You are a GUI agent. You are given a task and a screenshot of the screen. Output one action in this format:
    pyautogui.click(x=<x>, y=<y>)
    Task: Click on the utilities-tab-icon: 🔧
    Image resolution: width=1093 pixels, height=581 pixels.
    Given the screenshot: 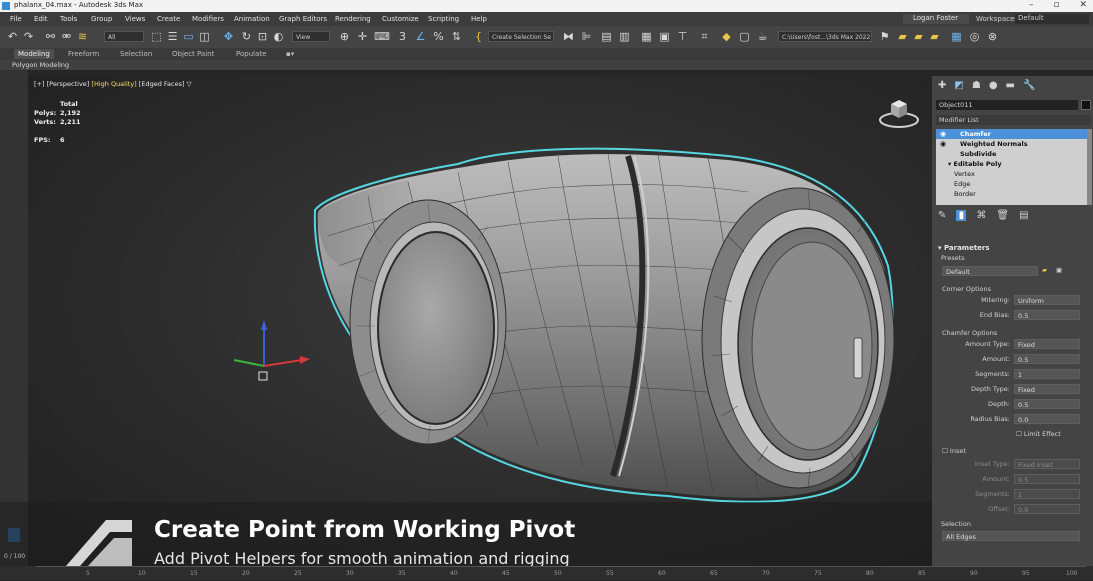 What is the action you would take?
    pyautogui.click(x=1029, y=85)
    